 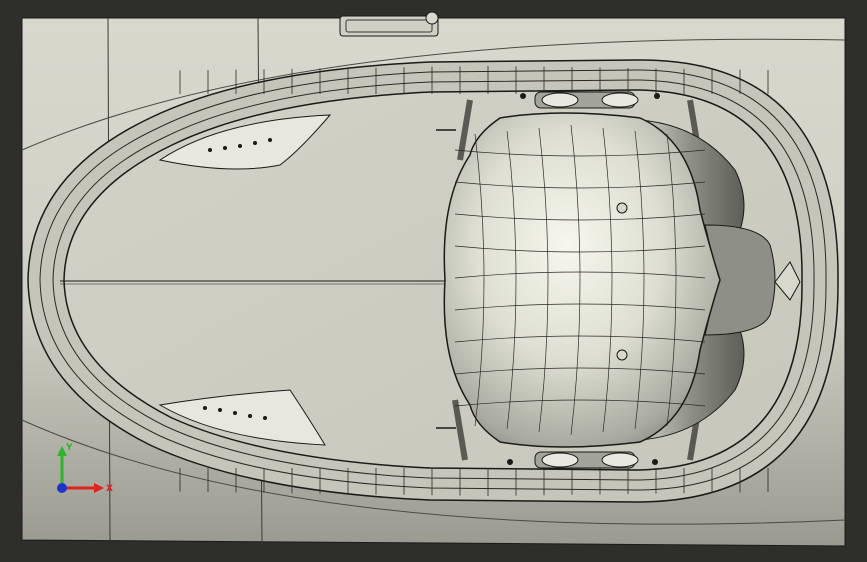 What do you see at coordinates (432, 18) in the screenshot?
I see `hatch-knob` at bounding box center [432, 18].